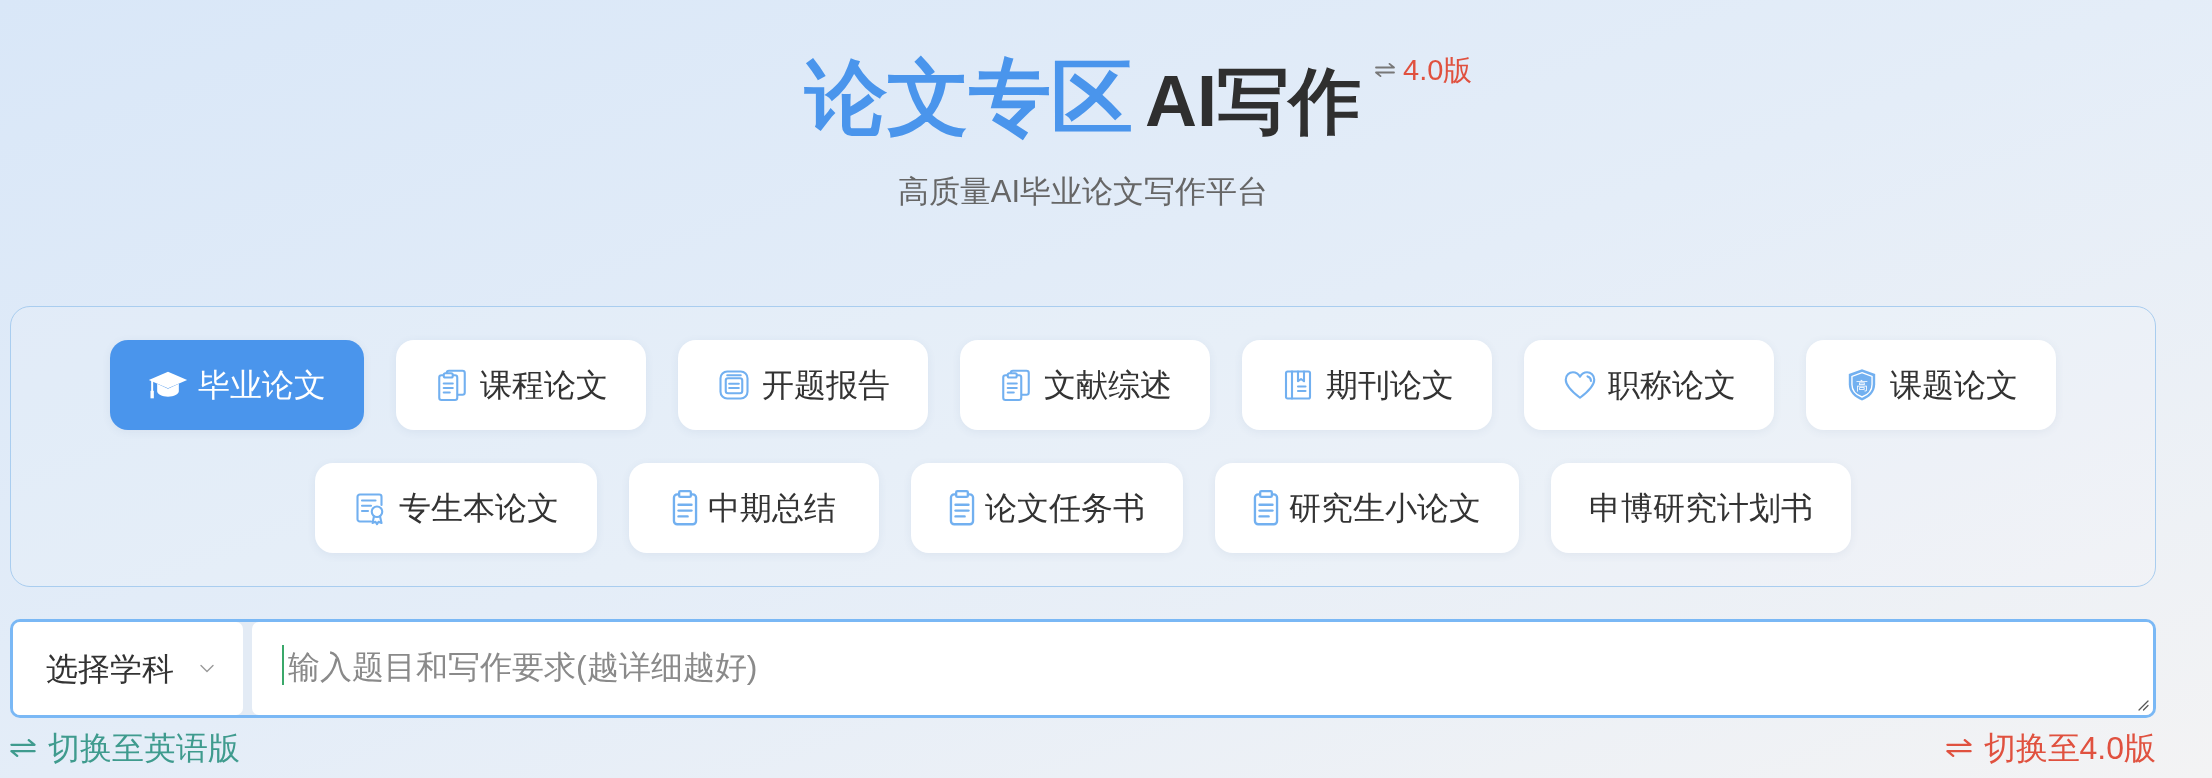 Image resolution: width=2212 pixels, height=778 pixels. What do you see at coordinates (2143, 705) in the screenshot?
I see `resize-handle-icon` at bounding box center [2143, 705].